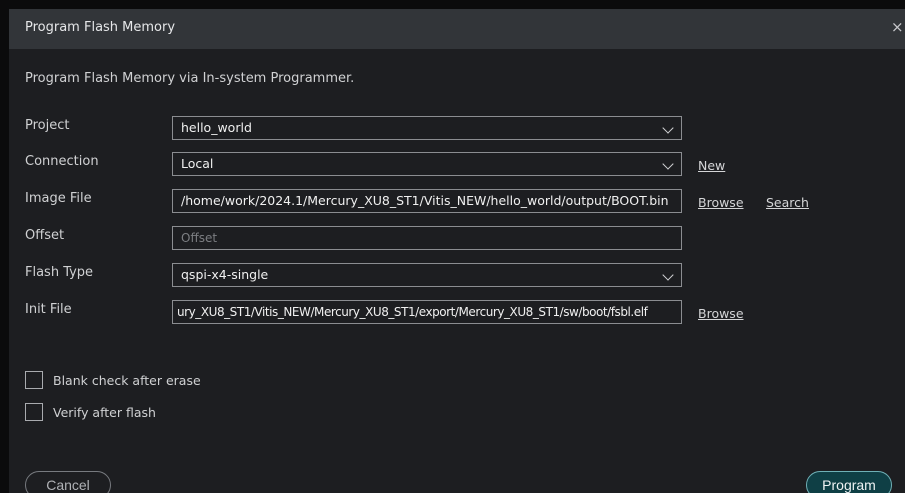  I want to click on offset-input: Offset, so click(427, 238).